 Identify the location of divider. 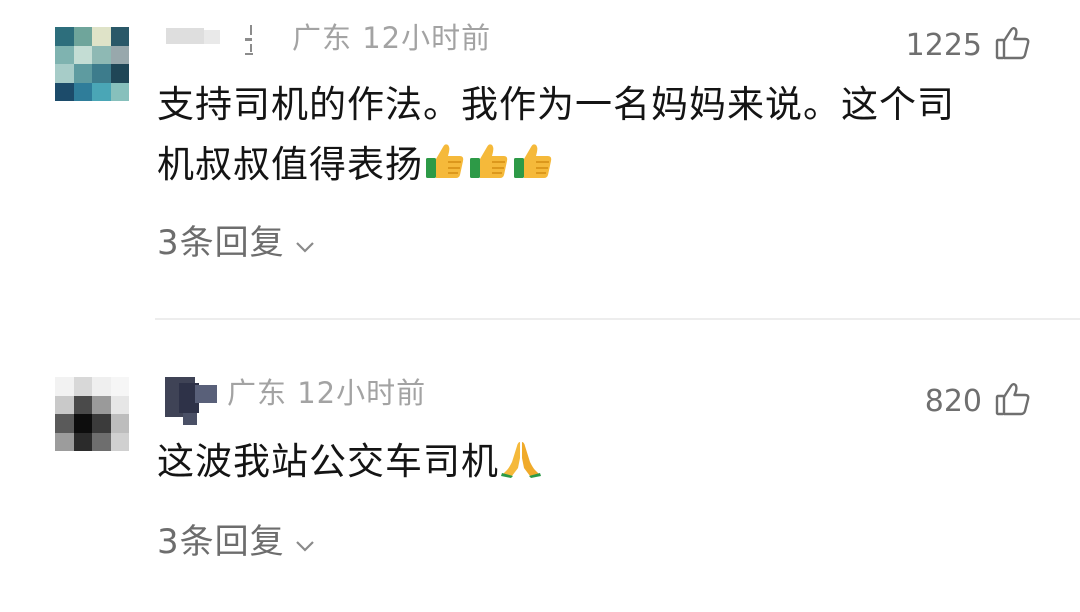
(617, 319).